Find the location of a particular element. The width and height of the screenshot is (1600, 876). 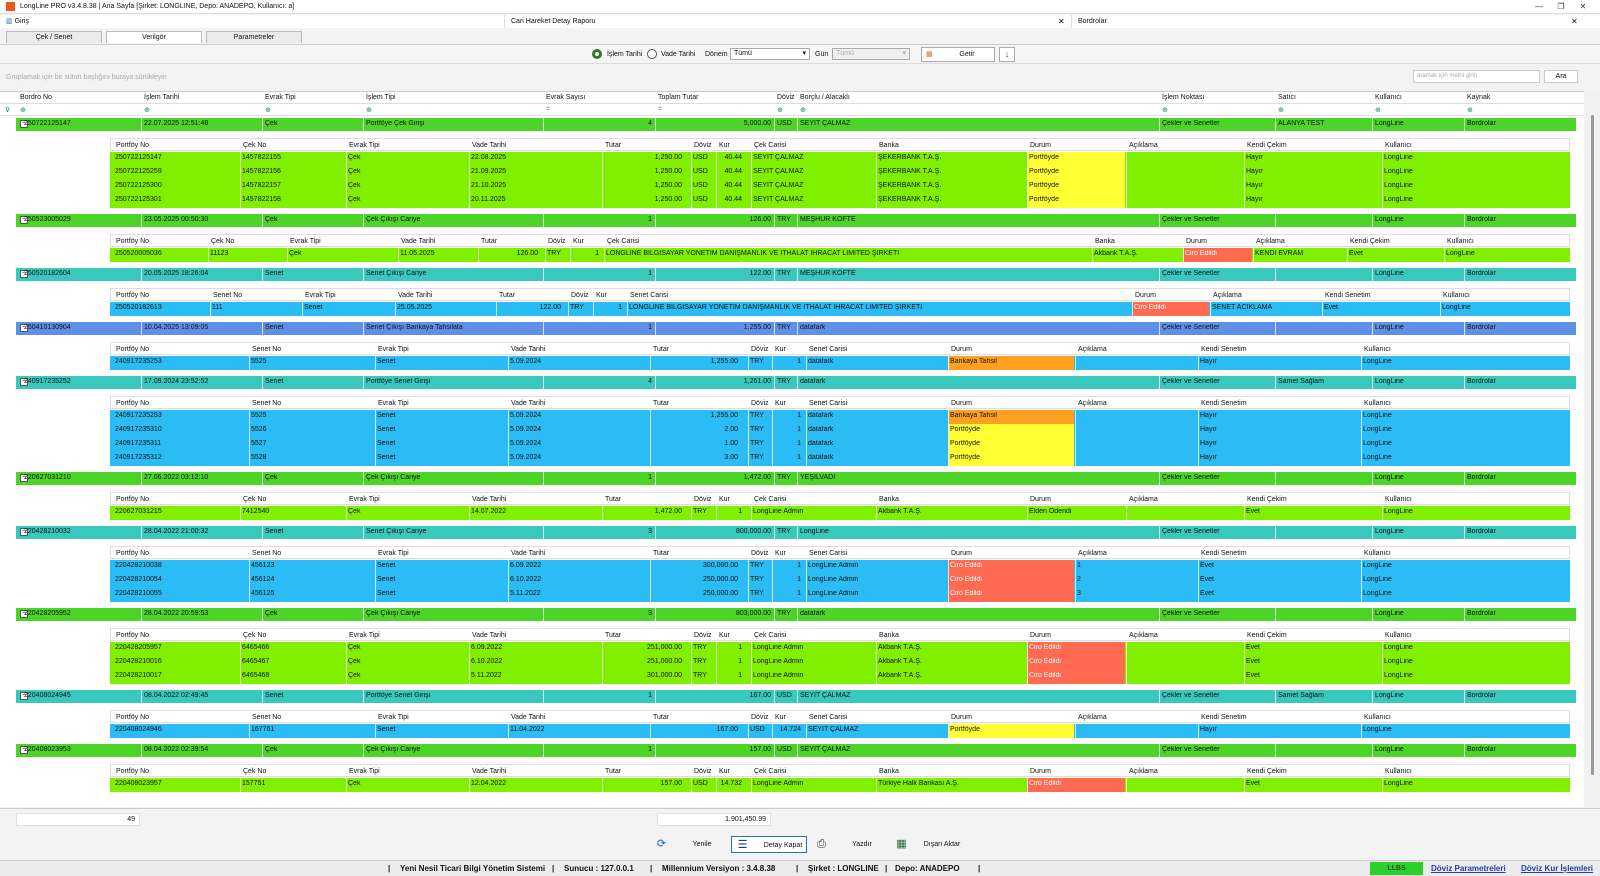

vertical-scrollbar is located at coordinates (1592, 449).